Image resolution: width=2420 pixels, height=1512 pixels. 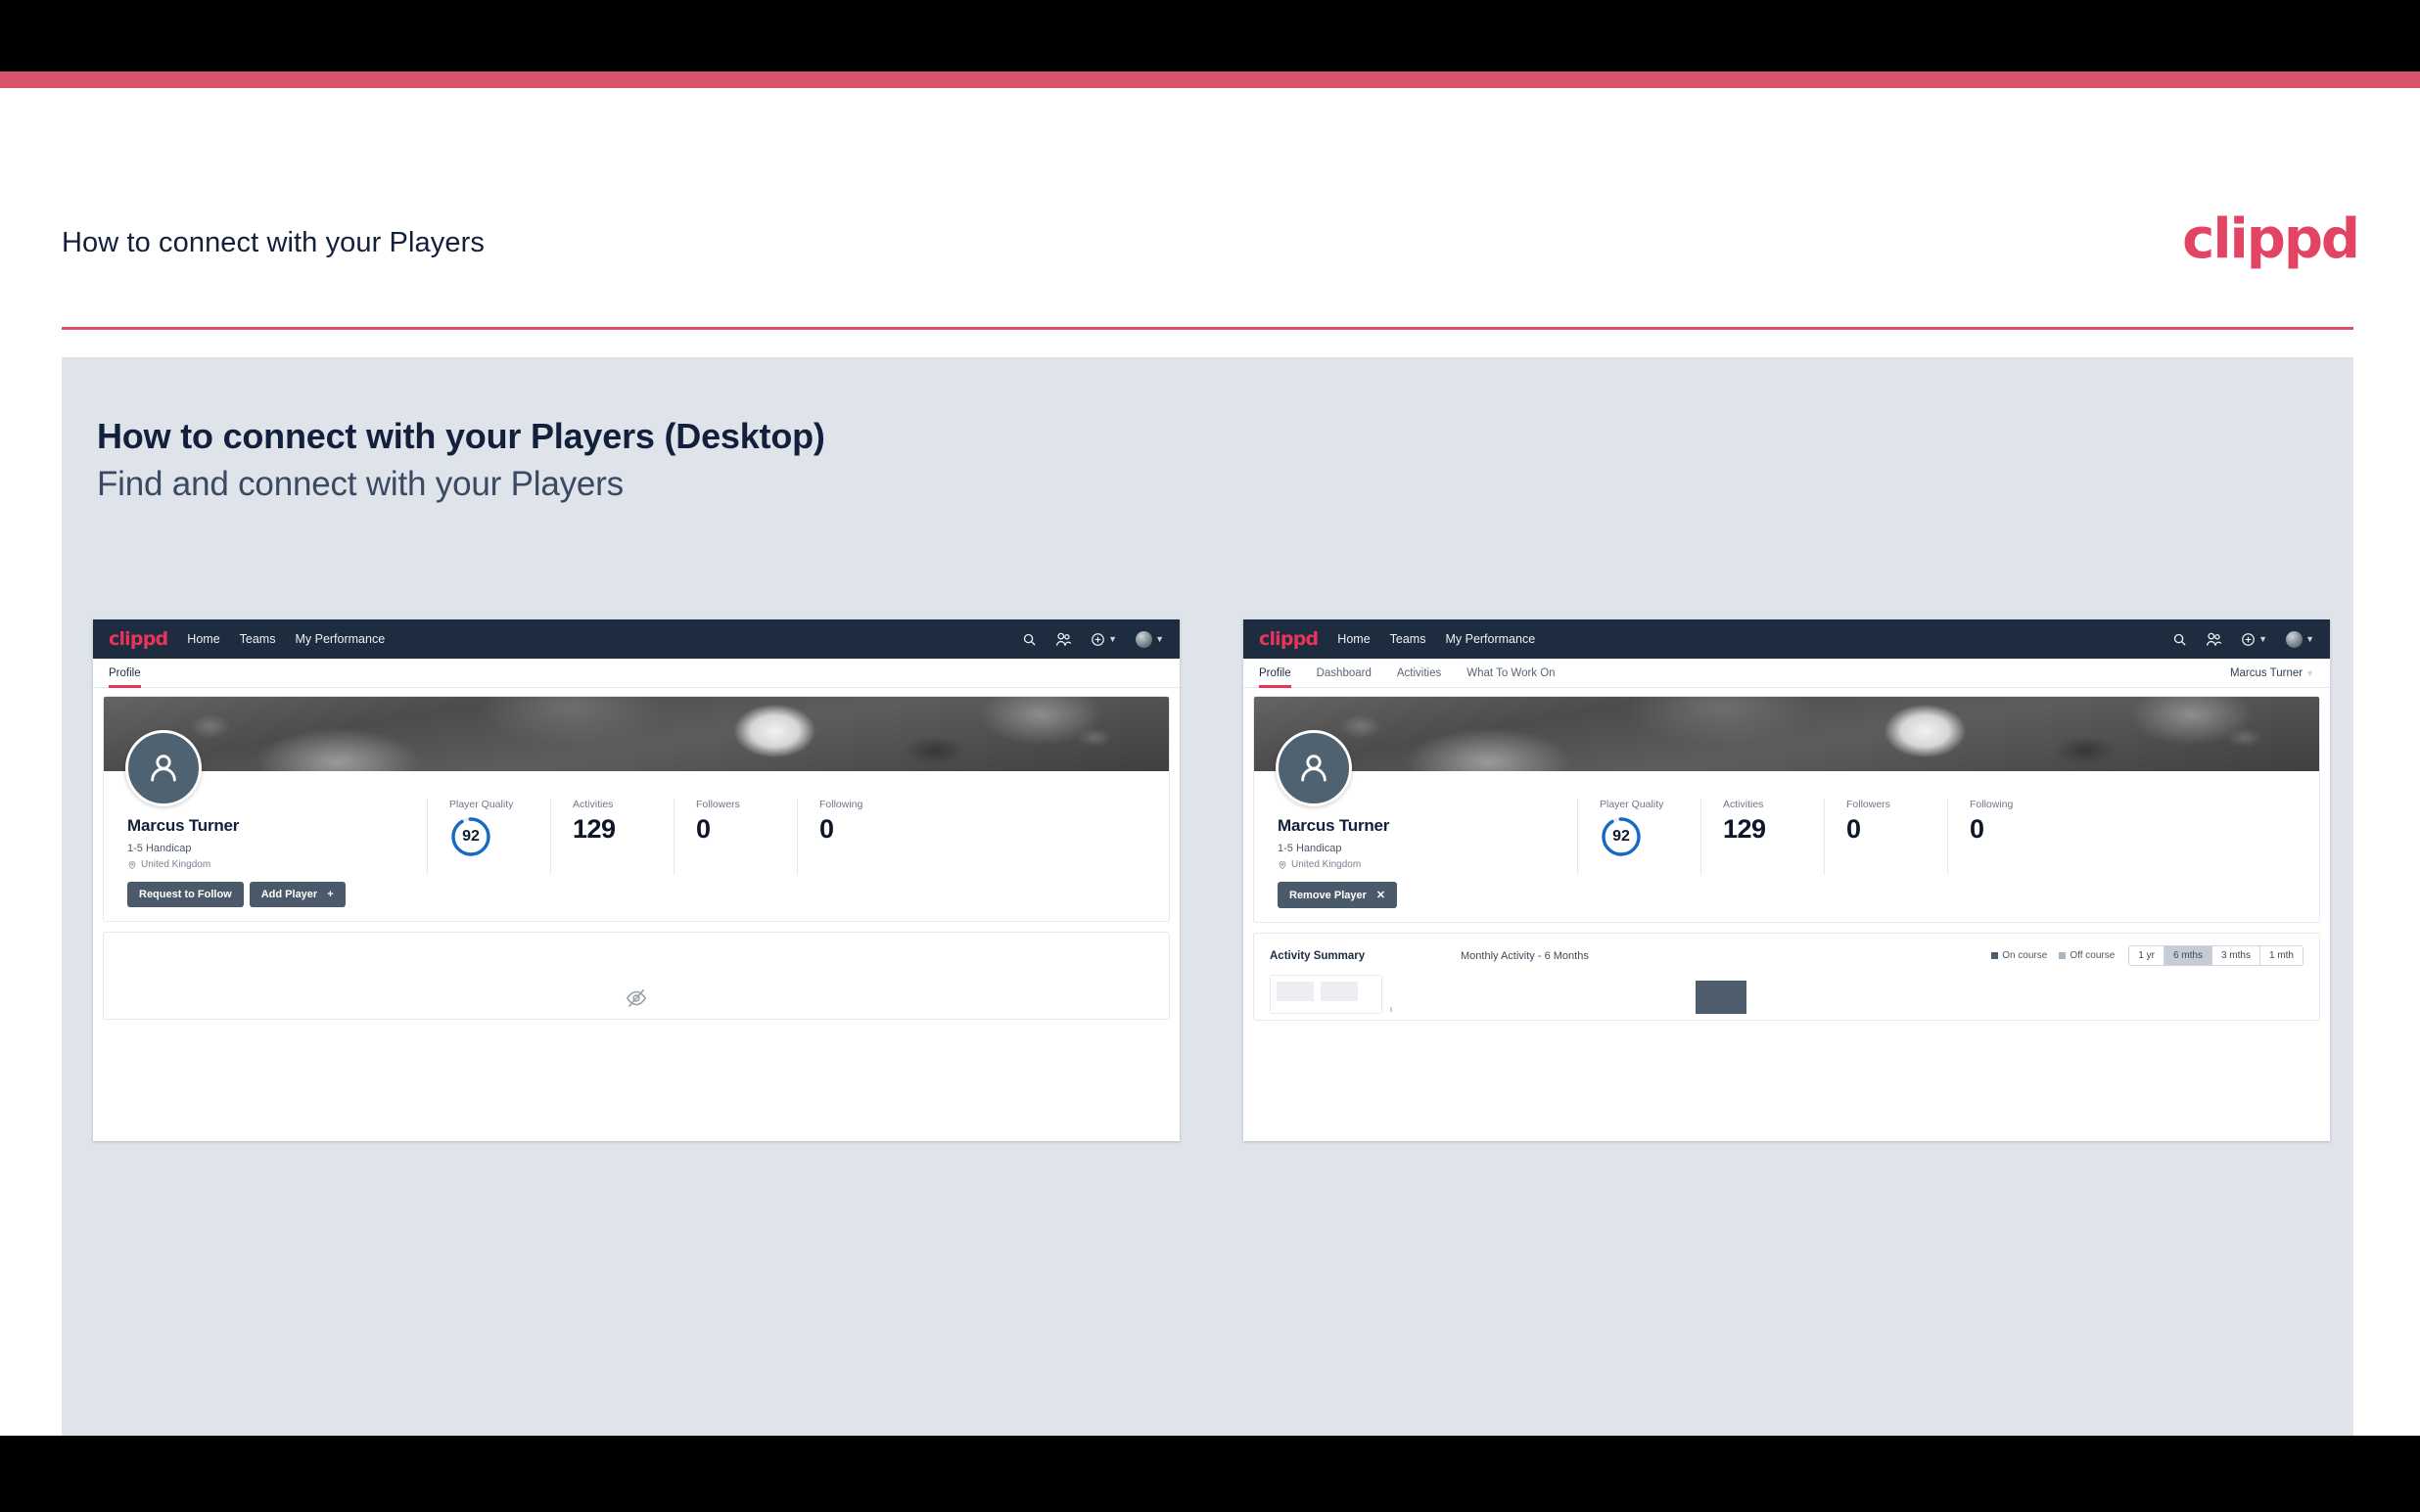 What do you see at coordinates (2281, 955) in the screenshot?
I see `range-1mth: 1 mth` at bounding box center [2281, 955].